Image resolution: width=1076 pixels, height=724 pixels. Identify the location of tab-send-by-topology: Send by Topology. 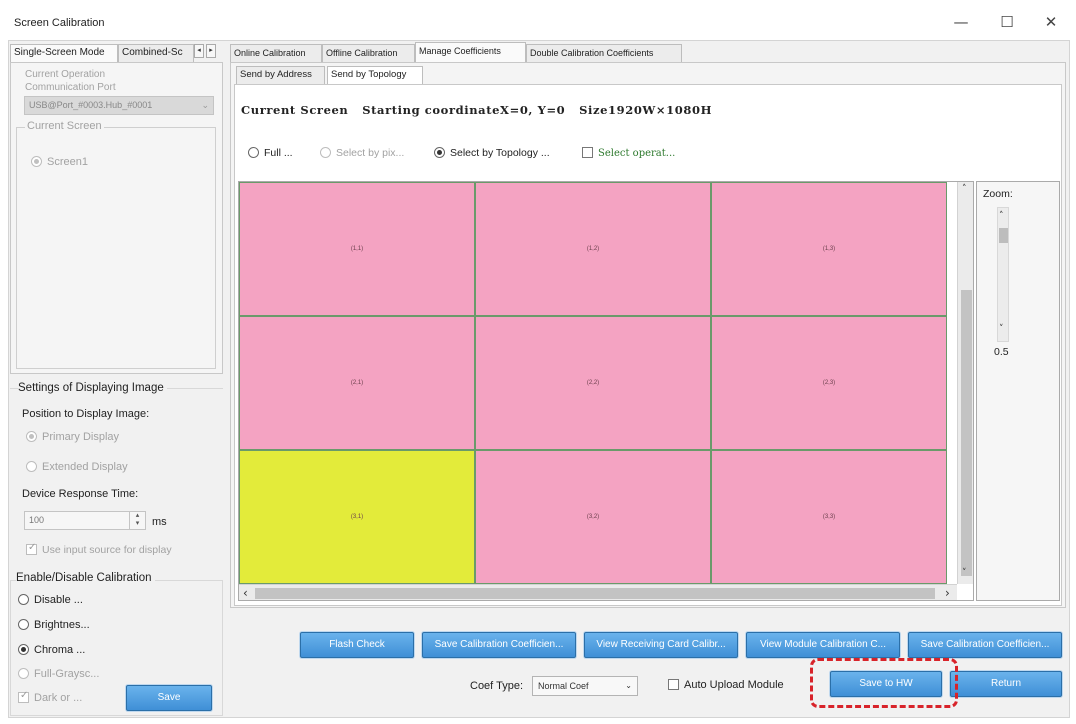
(375, 75).